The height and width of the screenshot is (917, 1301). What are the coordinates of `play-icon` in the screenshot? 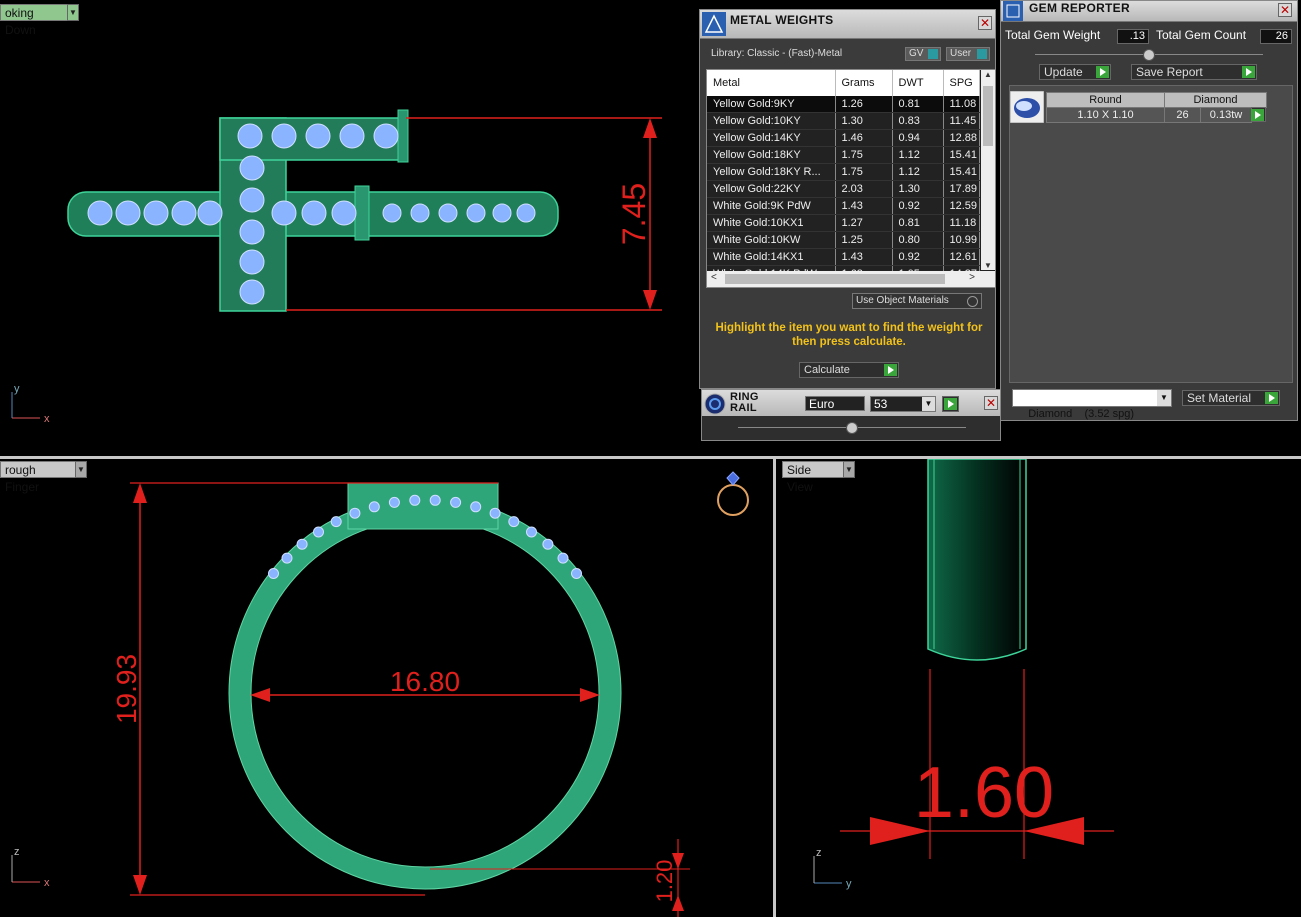 It's located at (1257, 115).